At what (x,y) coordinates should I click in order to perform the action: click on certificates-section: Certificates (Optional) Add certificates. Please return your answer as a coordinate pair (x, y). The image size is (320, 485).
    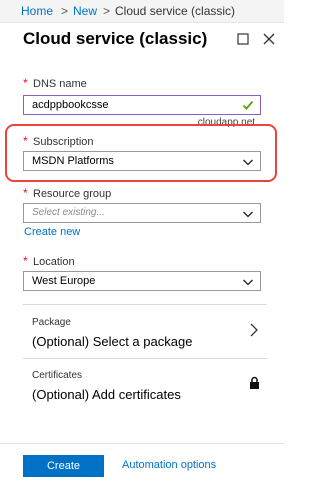
    Looking at the image, I should click on (145, 385).